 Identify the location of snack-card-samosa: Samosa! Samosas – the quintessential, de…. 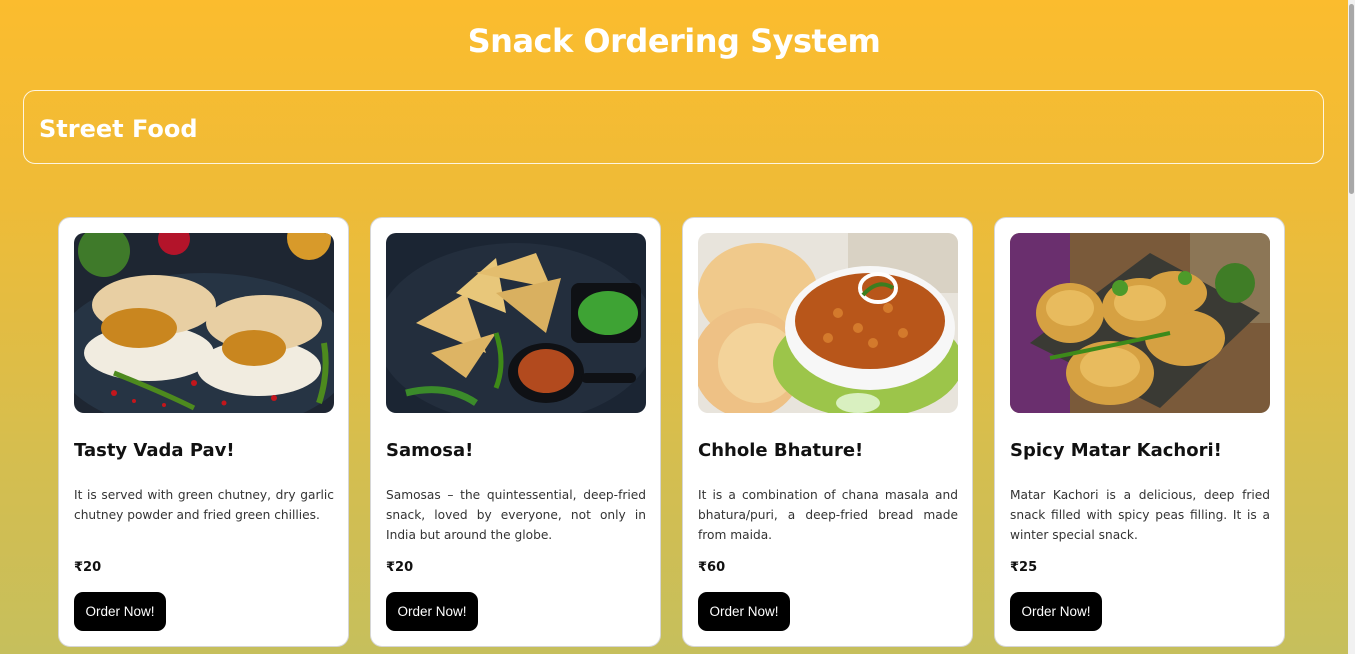
(515, 432).